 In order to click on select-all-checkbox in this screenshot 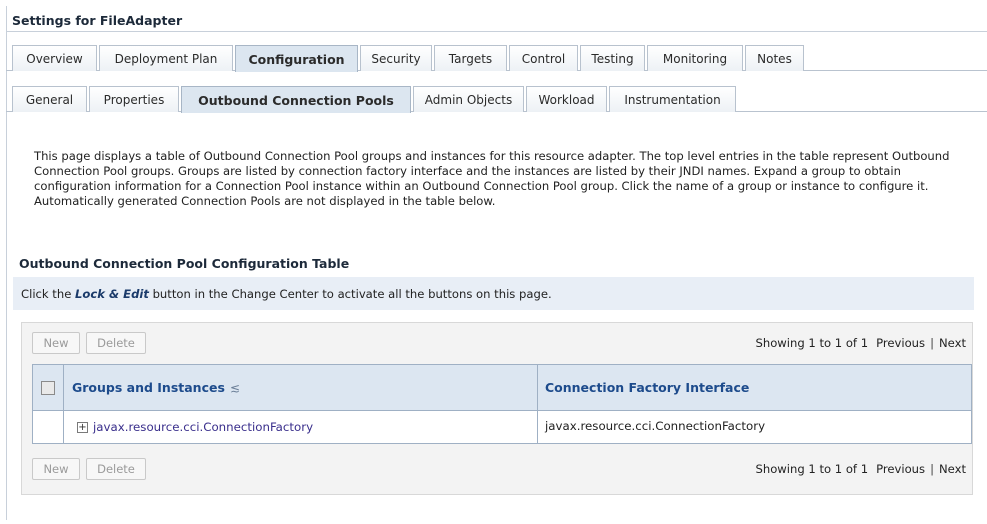, I will do `click(48, 388)`.